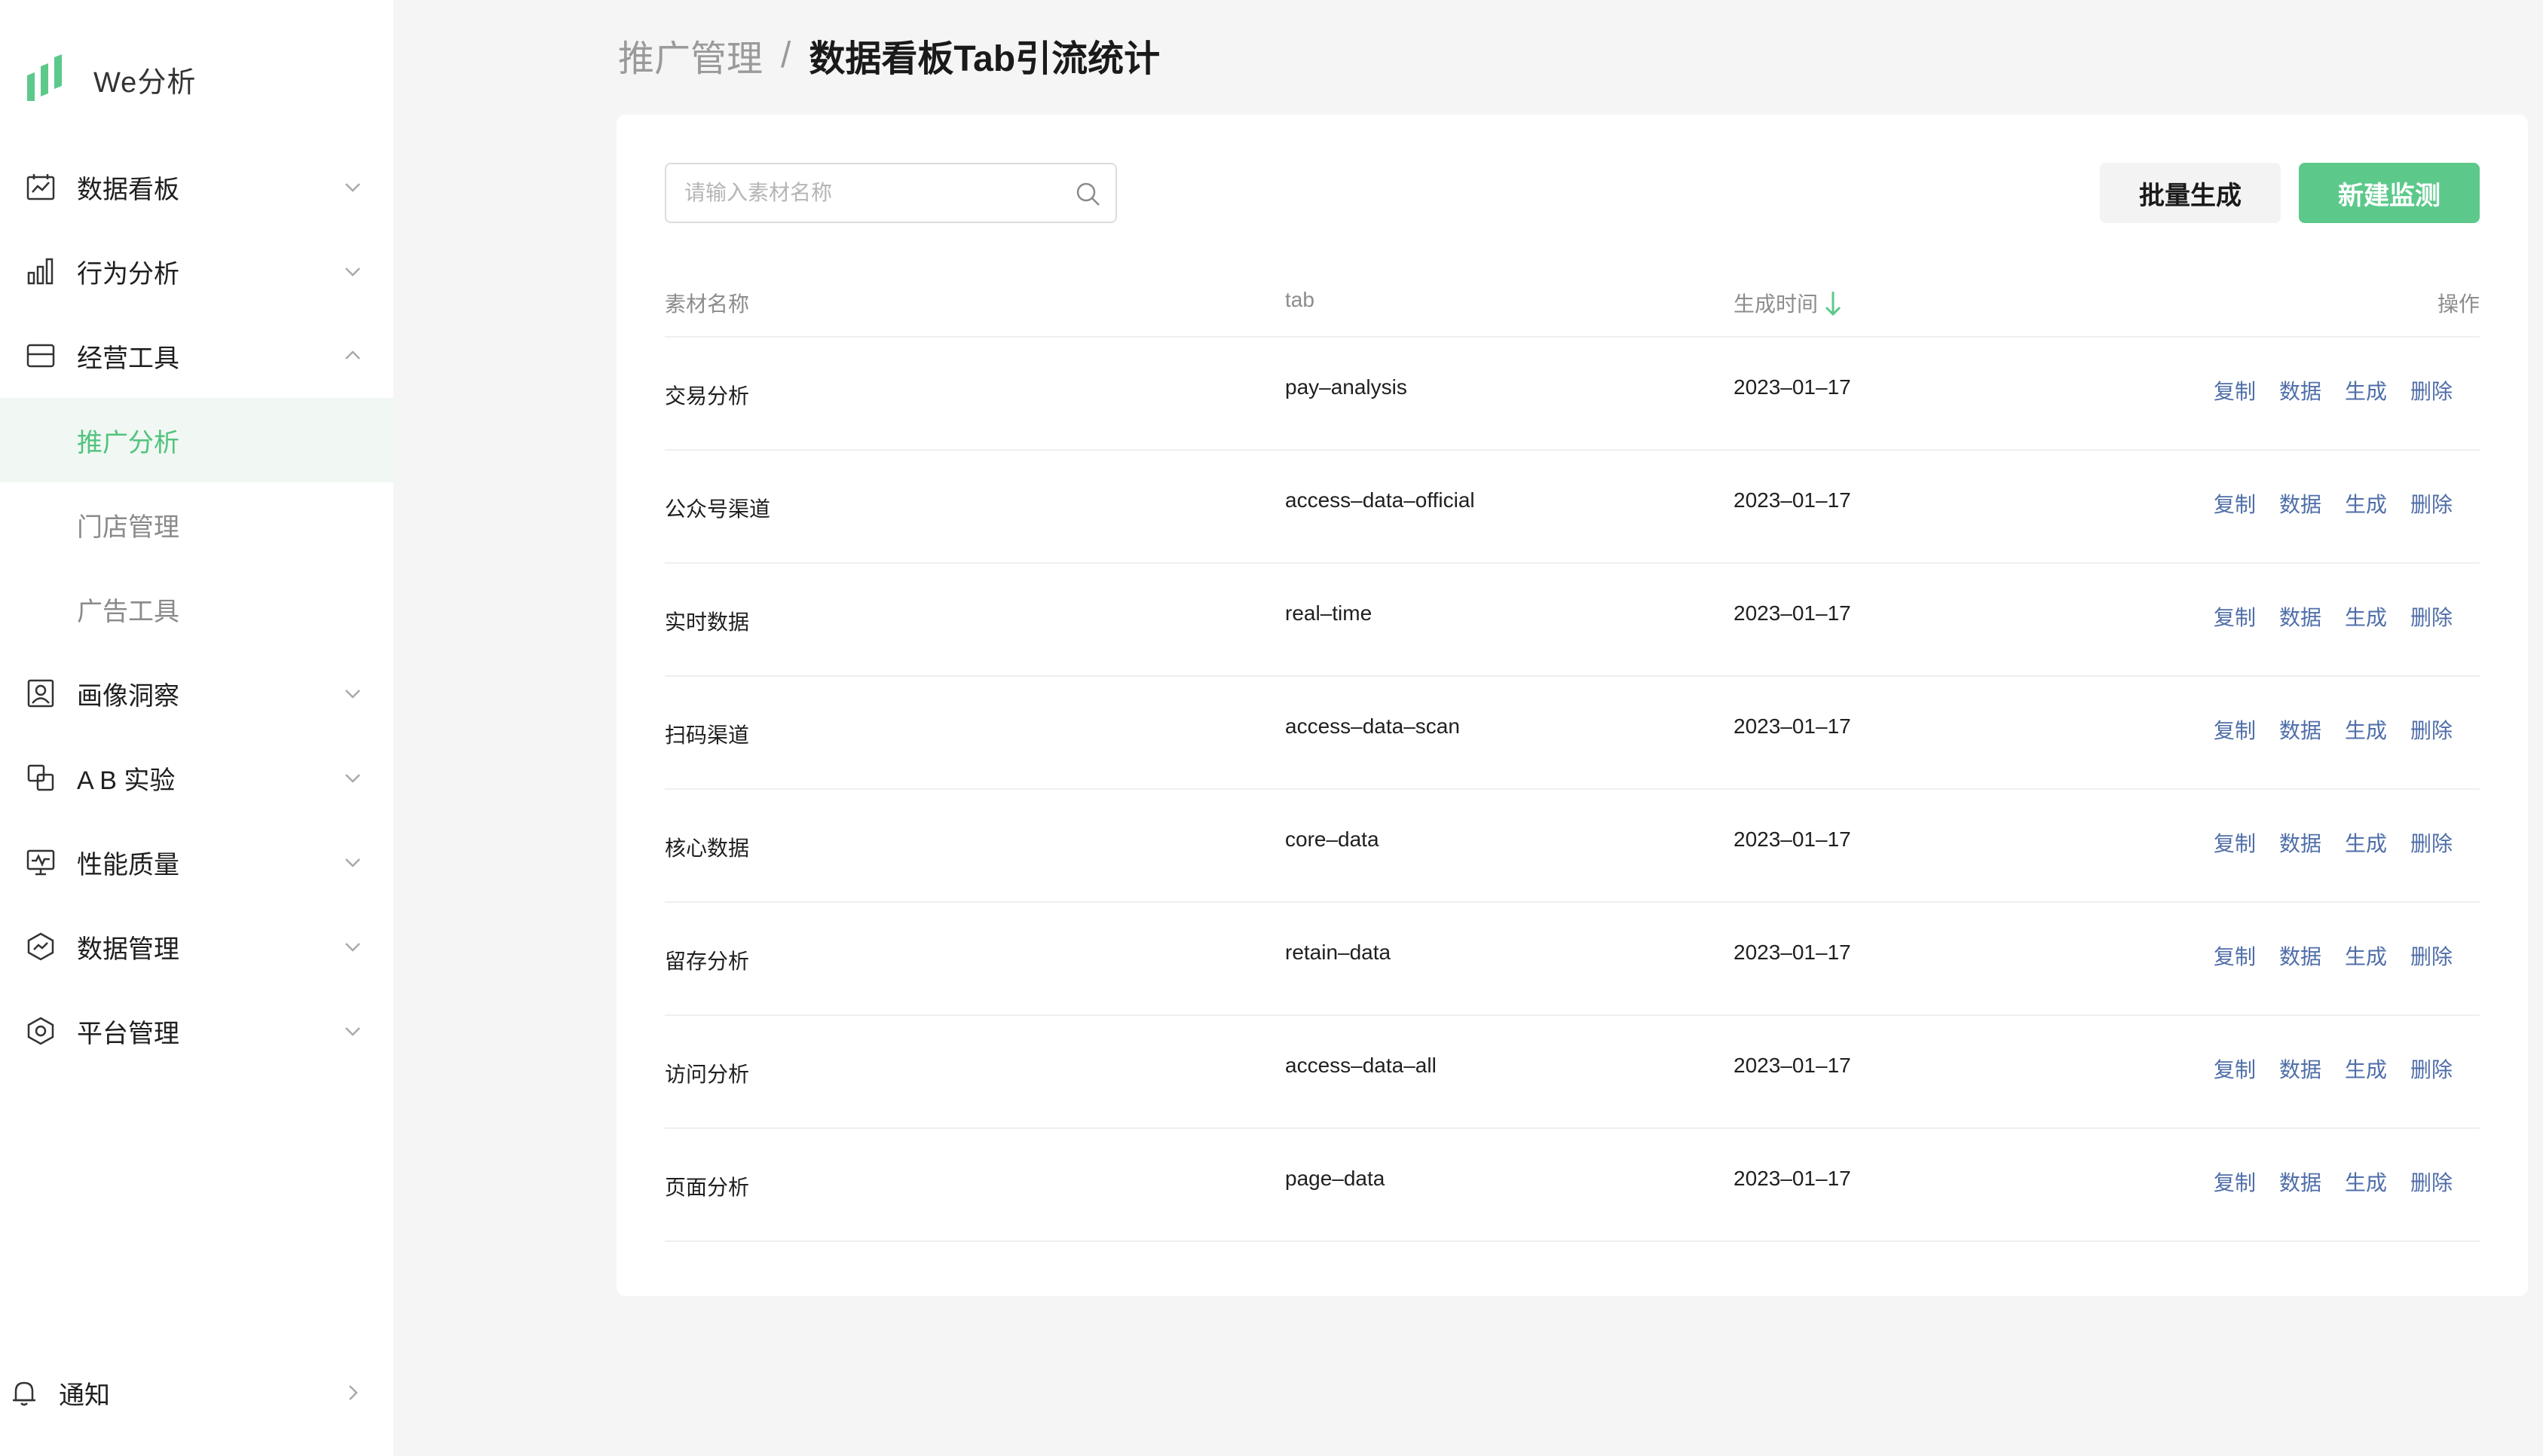 The image size is (2543, 1456). What do you see at coordinates (196, 1392) in the screenshot?
I see `sidebar-item-notifications: 通知` at bounding box center [196, 1392].